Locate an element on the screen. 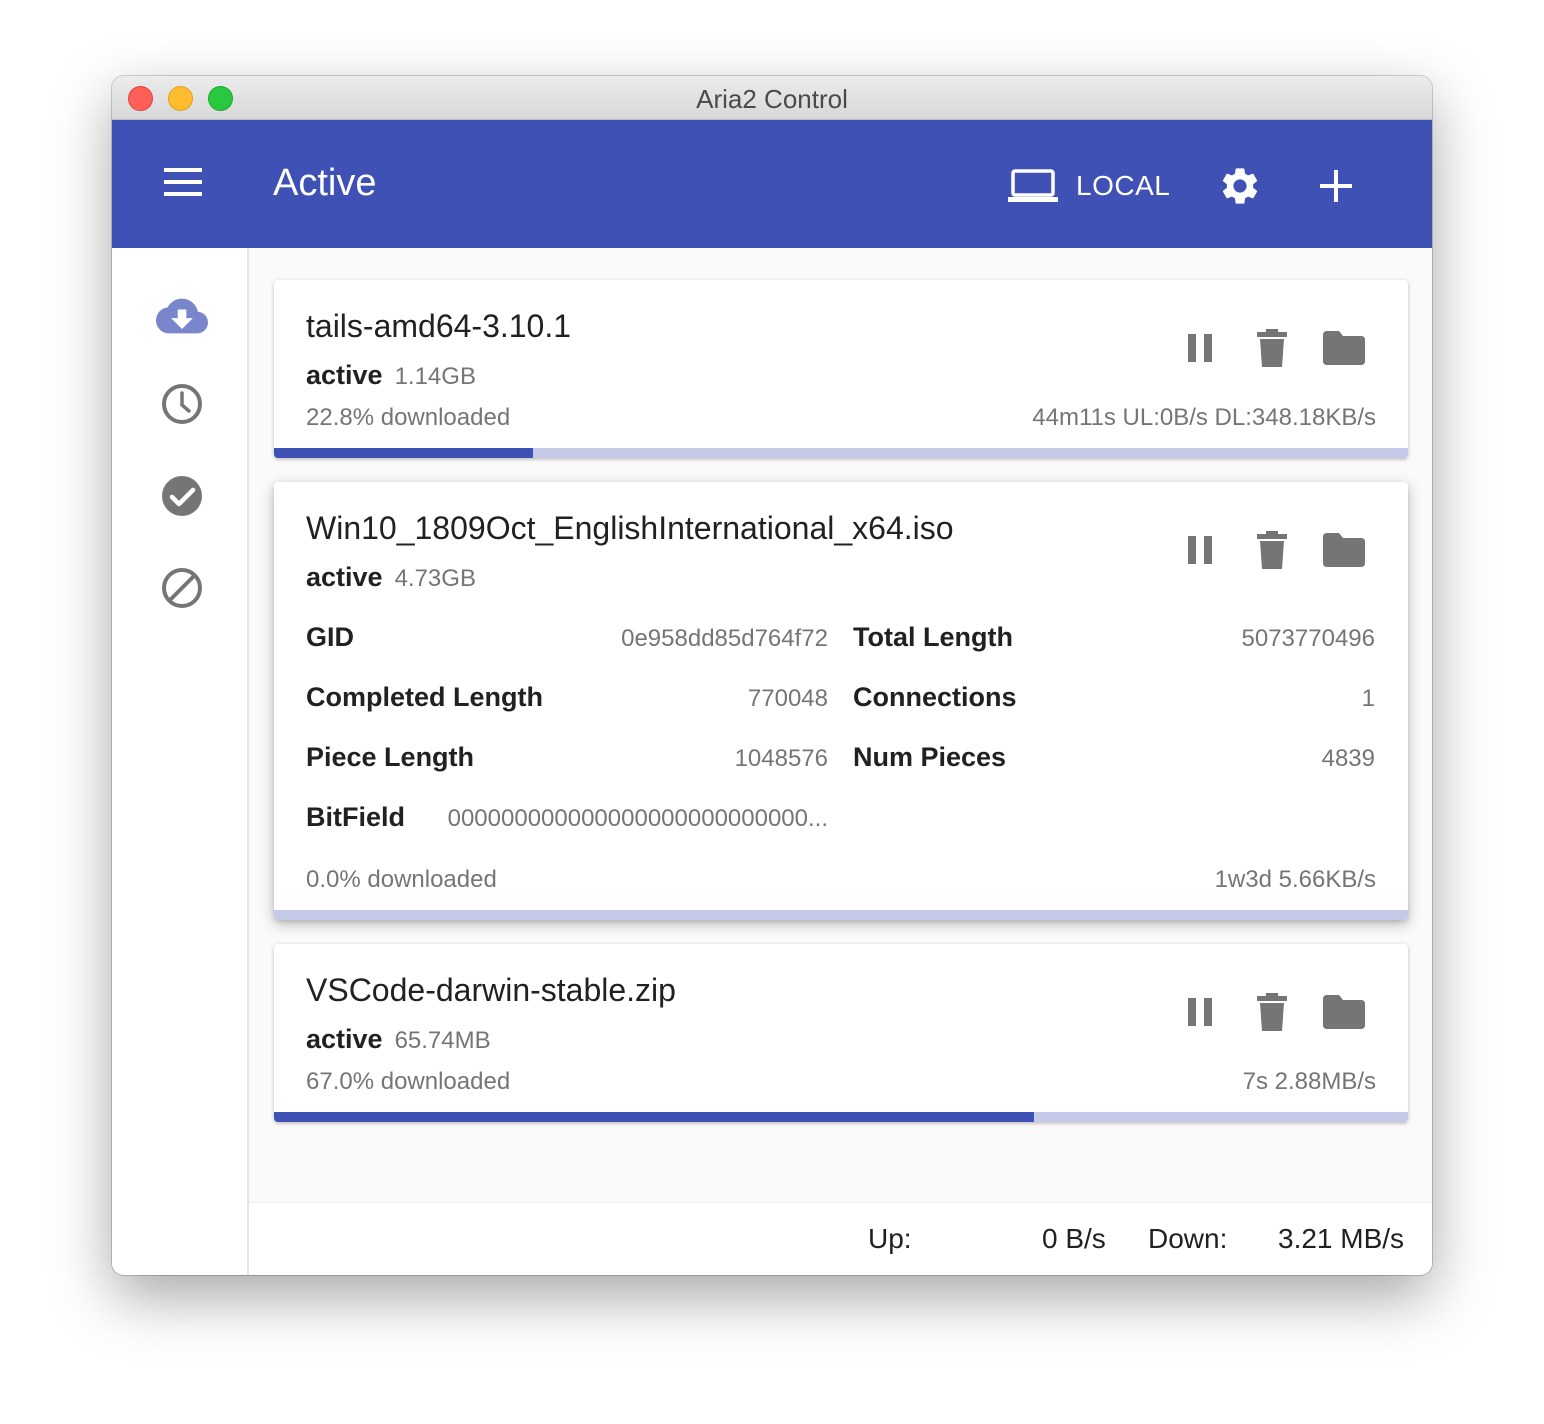 This screenshot has width=1544, height=1424. download-status: active 1.14GB is located at coordinates (391, 375).